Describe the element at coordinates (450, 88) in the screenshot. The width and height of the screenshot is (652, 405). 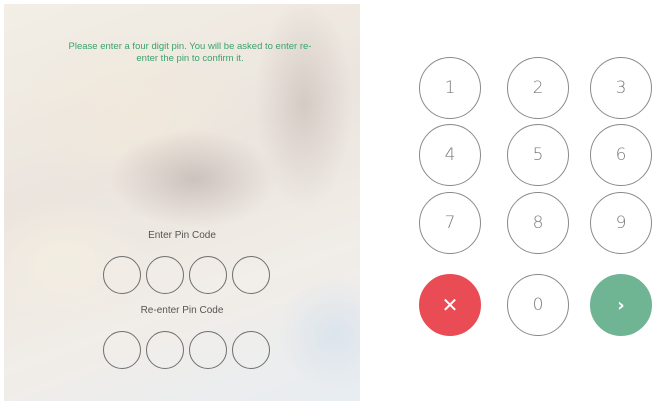
I see `key-1: 1` at that location.